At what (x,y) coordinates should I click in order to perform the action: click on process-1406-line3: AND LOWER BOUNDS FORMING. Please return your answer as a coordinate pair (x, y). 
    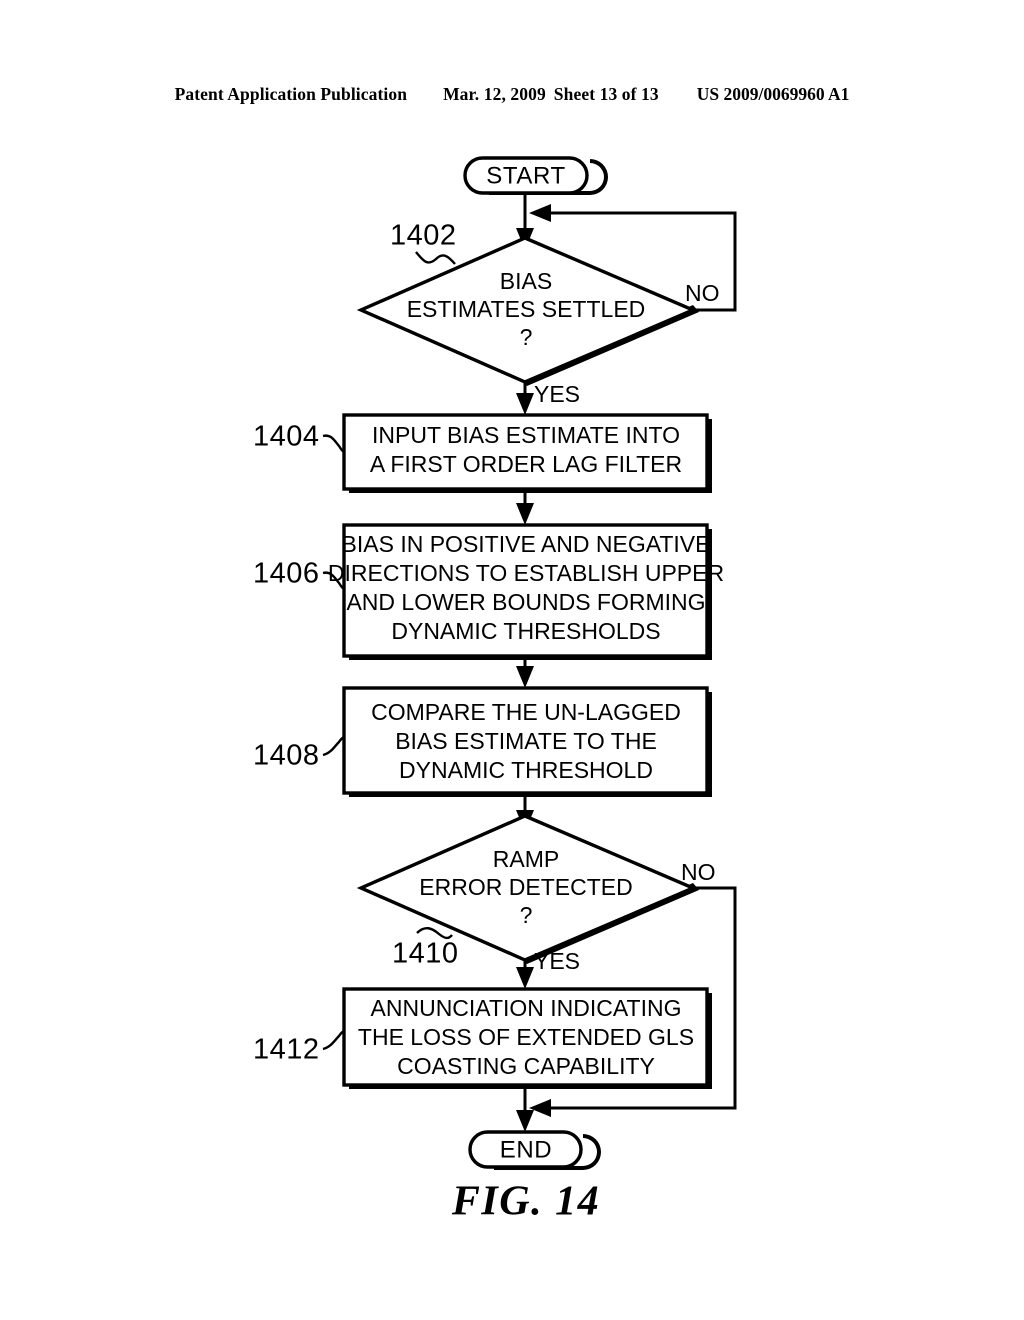
    Looking at the image, I should click on (525, 602).